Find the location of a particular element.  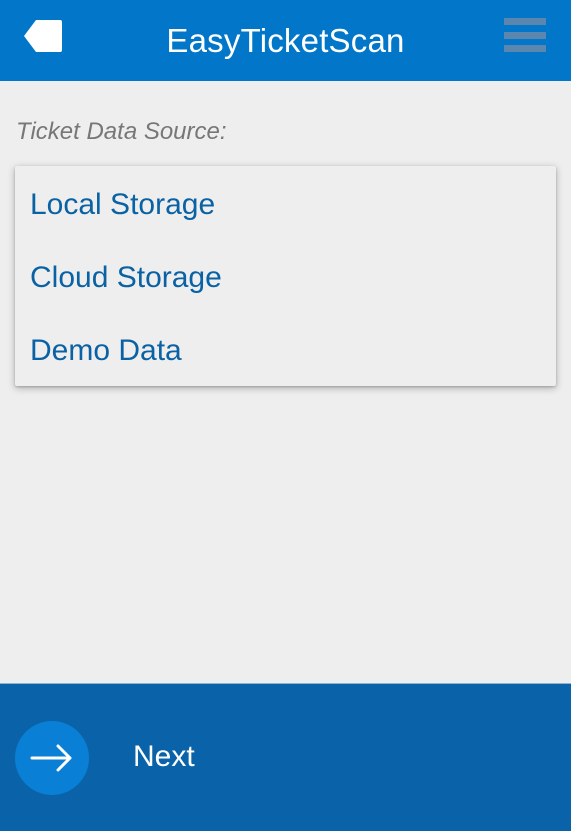

next-label: Next is located at coordinates (164, 757).